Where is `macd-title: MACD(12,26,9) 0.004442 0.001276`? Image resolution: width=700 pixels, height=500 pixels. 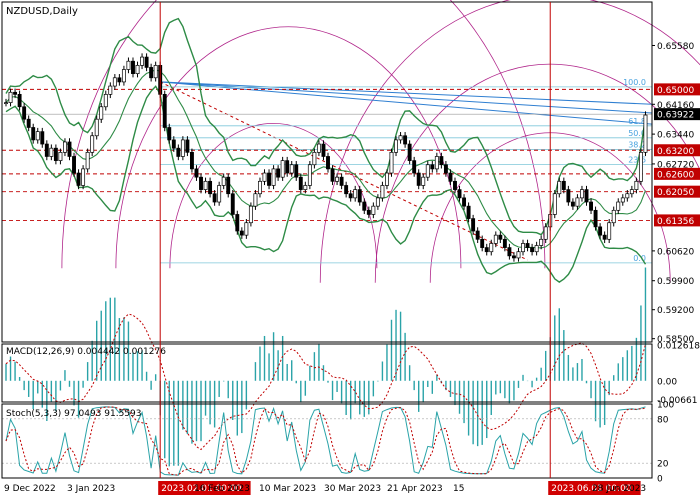
macd-title: MACD(12,26,9) 0.004442 0.001276 is located at coordinates (86, 352).